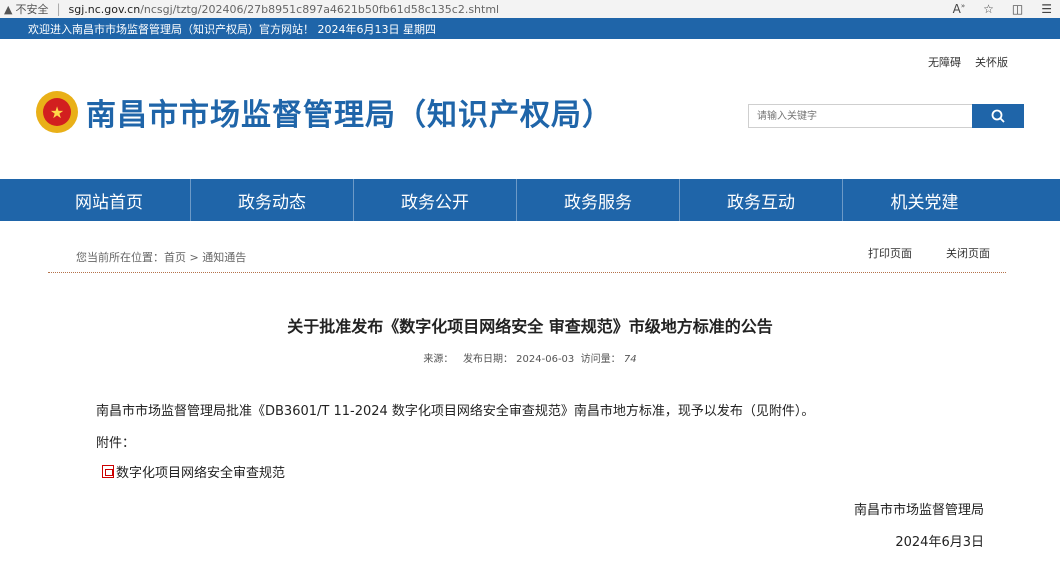  Describe the element at coordinates (201, 473) in the screenshot. I see `attachment-name: 数字化项目网络安全审查规范` at that location.